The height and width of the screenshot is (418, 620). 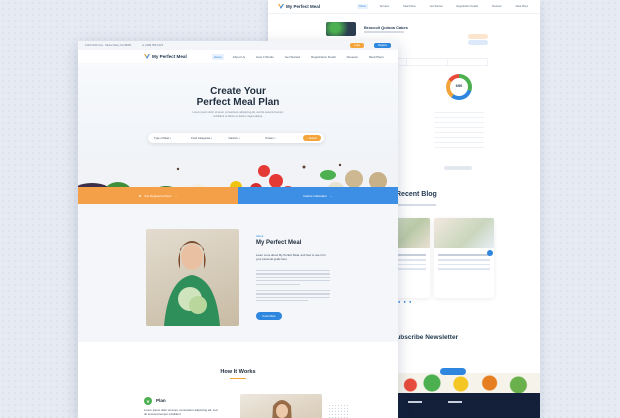 What do you see at coordinates (386, 27) in the screenshot?
I see `recipe-title: Broccoli Quinoa Cakes` at bounding box center [386, 27].